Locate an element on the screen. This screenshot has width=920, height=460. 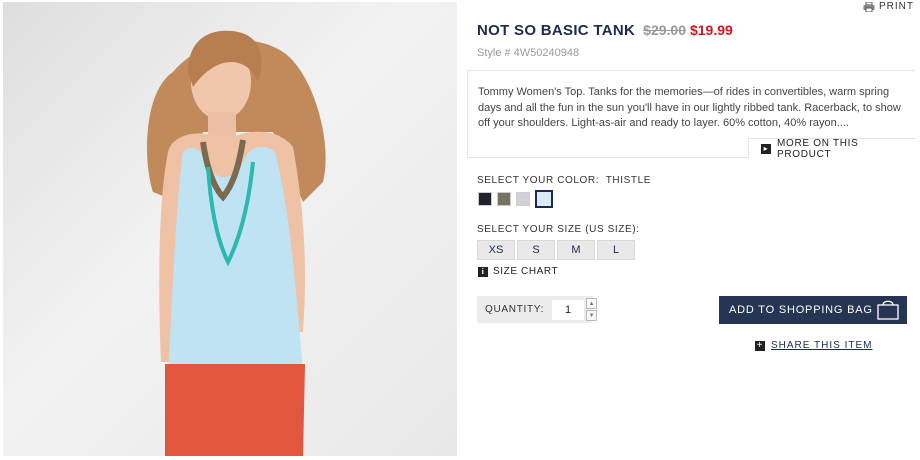
title-row: NOT SO BASIC TANK $29.00 $19.99 is located at coordinates (605, 30).